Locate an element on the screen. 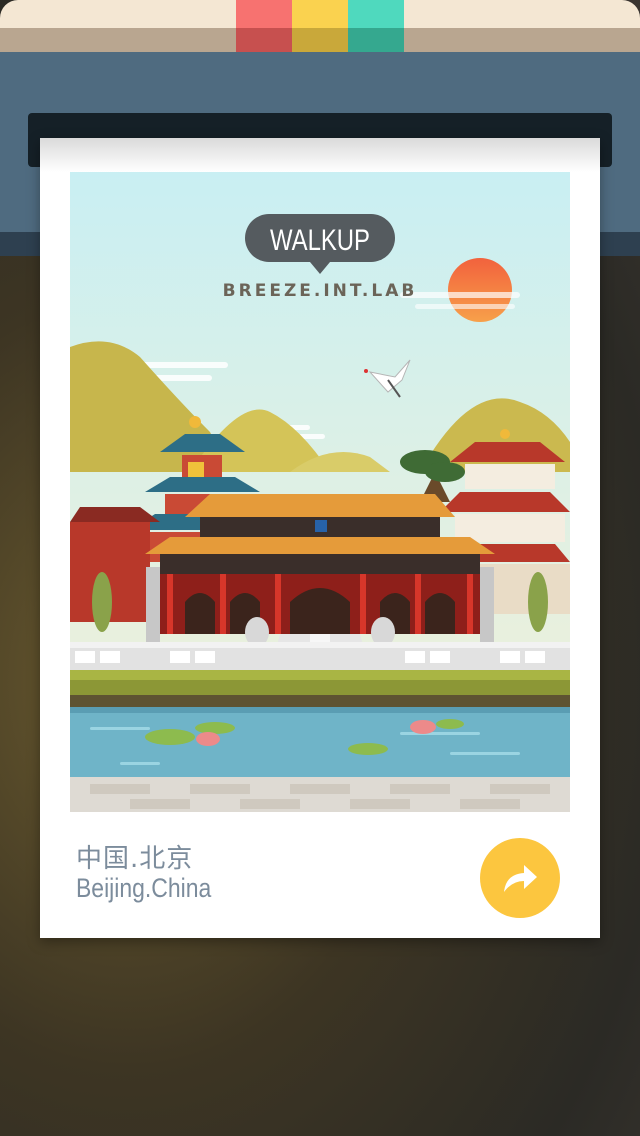 The height and width of the screenshot is (1136, 640). share-button is located at coordinates (520, 878).